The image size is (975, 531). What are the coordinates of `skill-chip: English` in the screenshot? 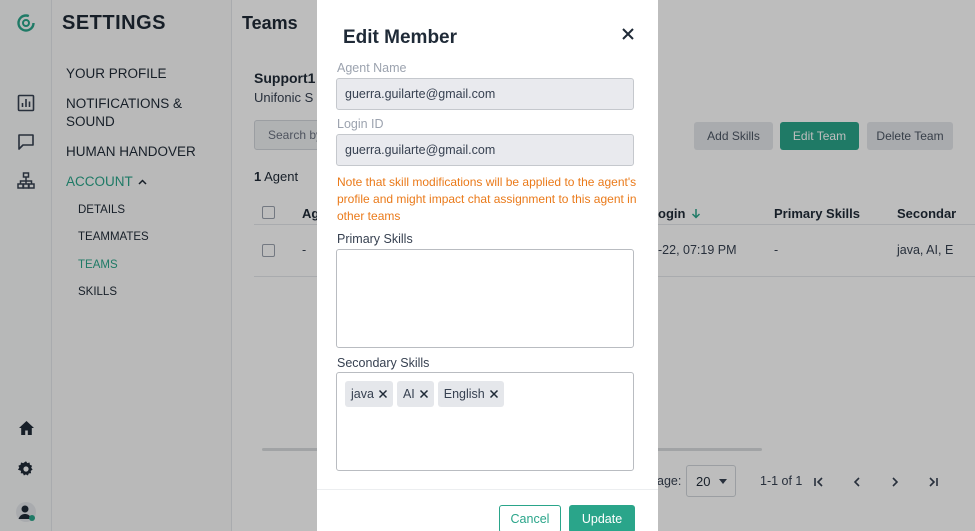 It's located at (470, 394).